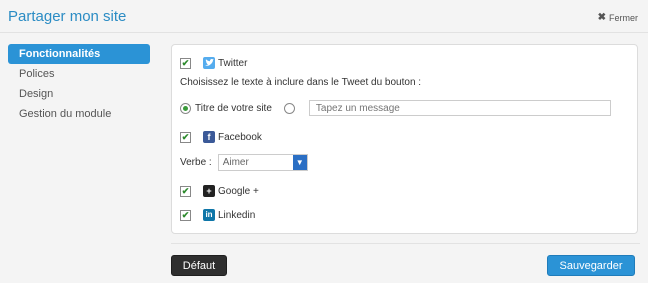 The height and width of the screenshot is (283, 648). What do you see at coordinates (289, 108) in the screenshot?
I see `radio-custom-message` at bounding box center [289, 108].